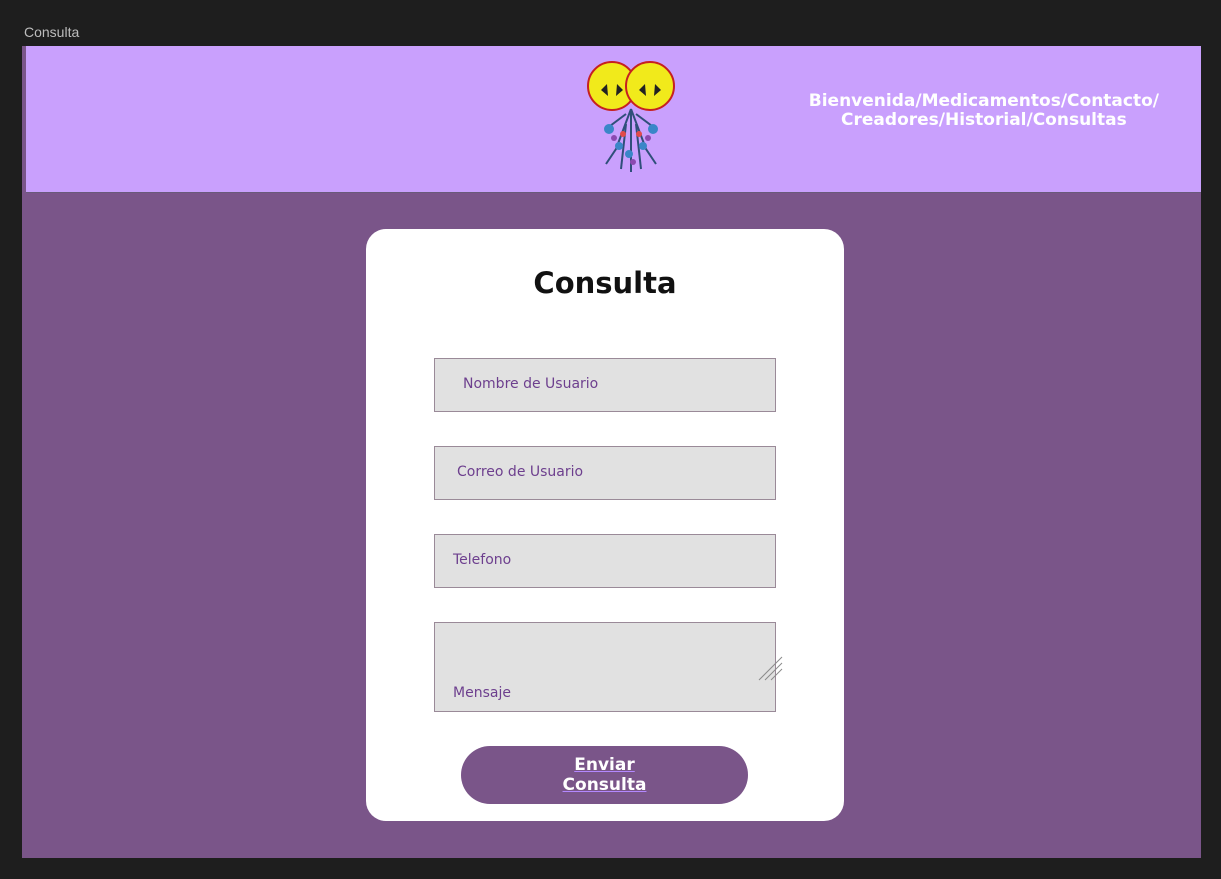 This screenshot has width=1221, height=879. Describe the element at coordinates (605, 283) in the screenshot. I see `form-title: Consulta` at that location.